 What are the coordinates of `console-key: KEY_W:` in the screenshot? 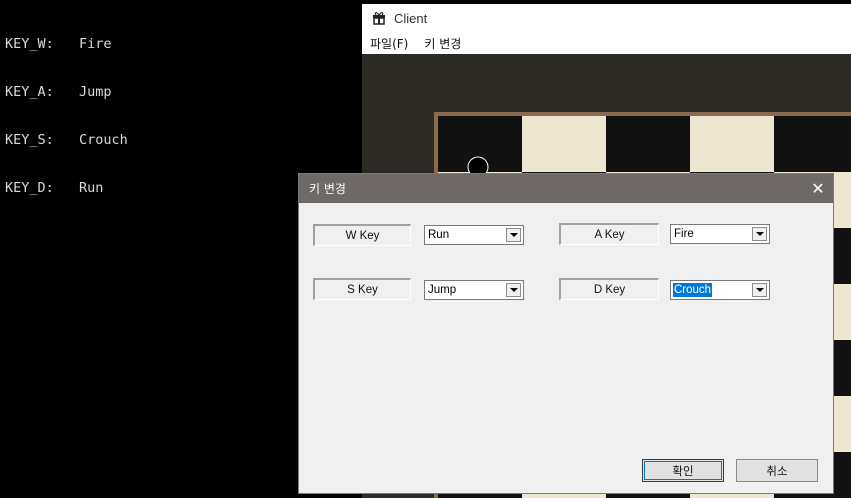 It's located at (29, 44).